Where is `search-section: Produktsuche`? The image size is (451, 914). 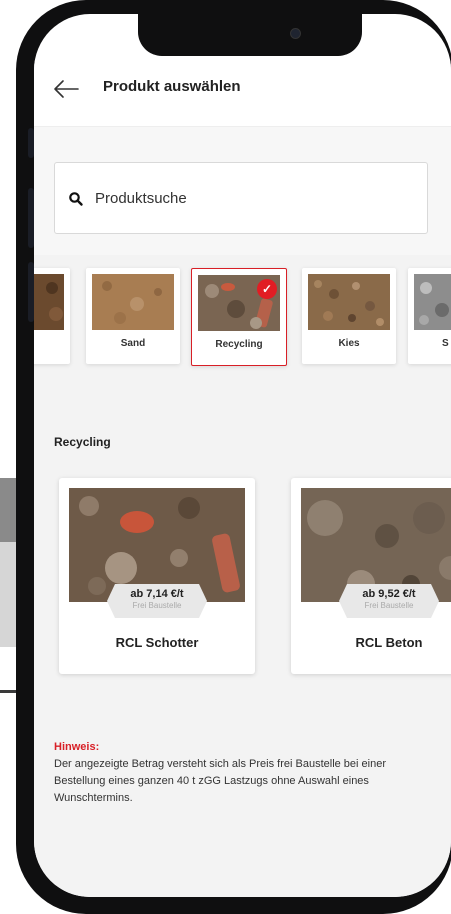
search-section: Produktsuche is located at coordinates (242, 191).